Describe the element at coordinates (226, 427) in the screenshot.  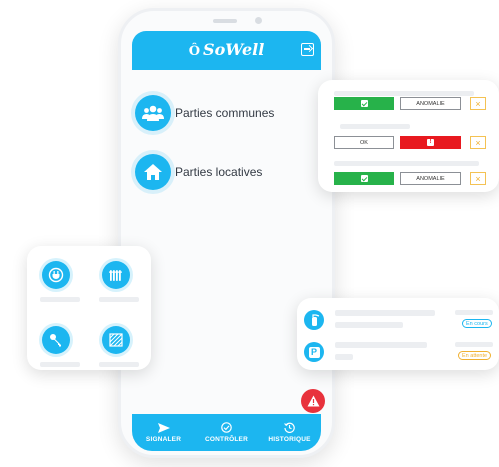
I see `check-circle-icon` at that location.